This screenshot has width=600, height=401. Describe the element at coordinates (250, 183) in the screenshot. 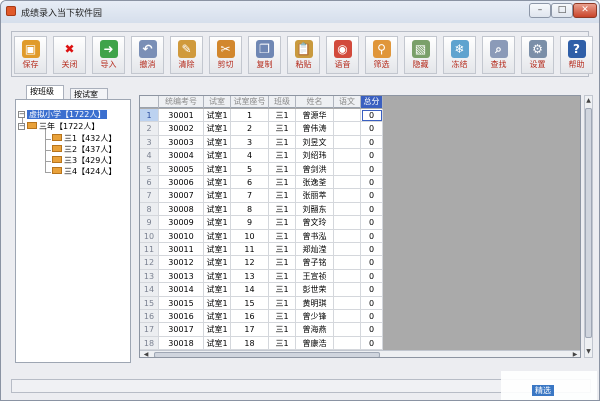

I see `table-cell: 6` at that location.